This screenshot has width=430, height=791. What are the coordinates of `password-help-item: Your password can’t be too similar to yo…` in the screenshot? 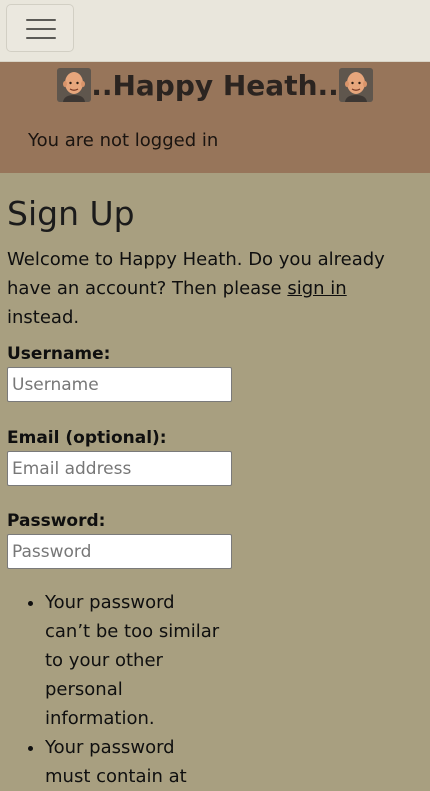 It's located at (133, 660).